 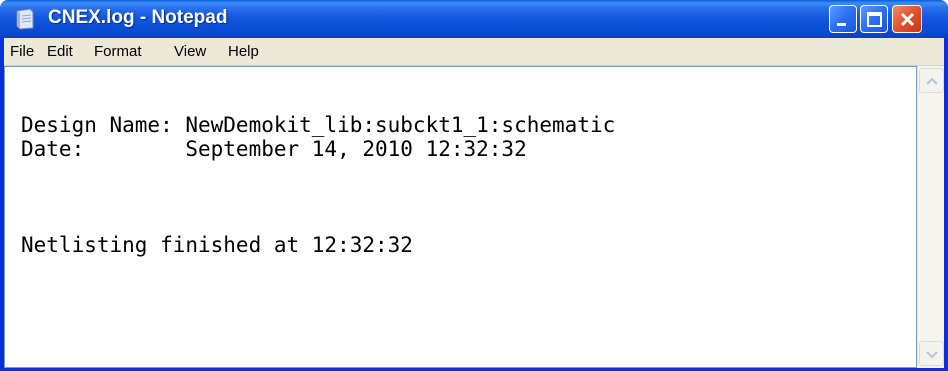 What do you see at coordinates (60, 51) in the screenshot?
I see `menu-edit: Edit` at bounding box center [60, 51].